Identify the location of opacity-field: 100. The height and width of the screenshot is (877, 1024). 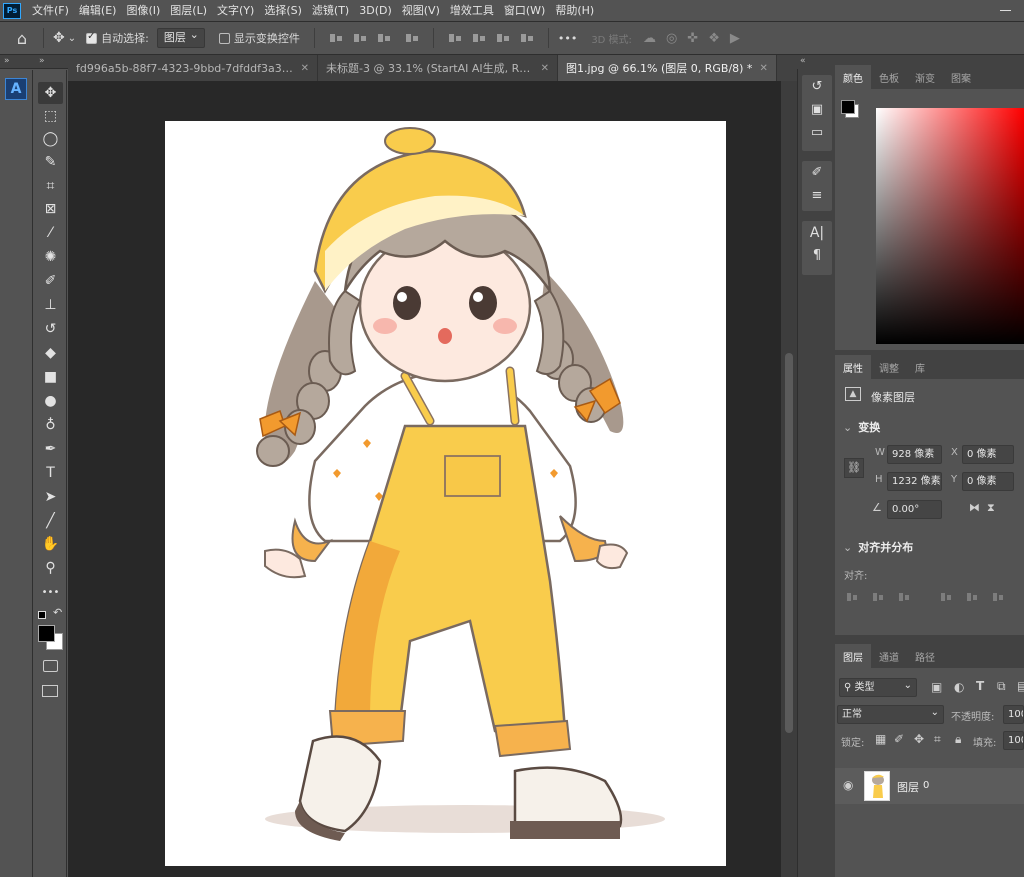
(1013, 714).